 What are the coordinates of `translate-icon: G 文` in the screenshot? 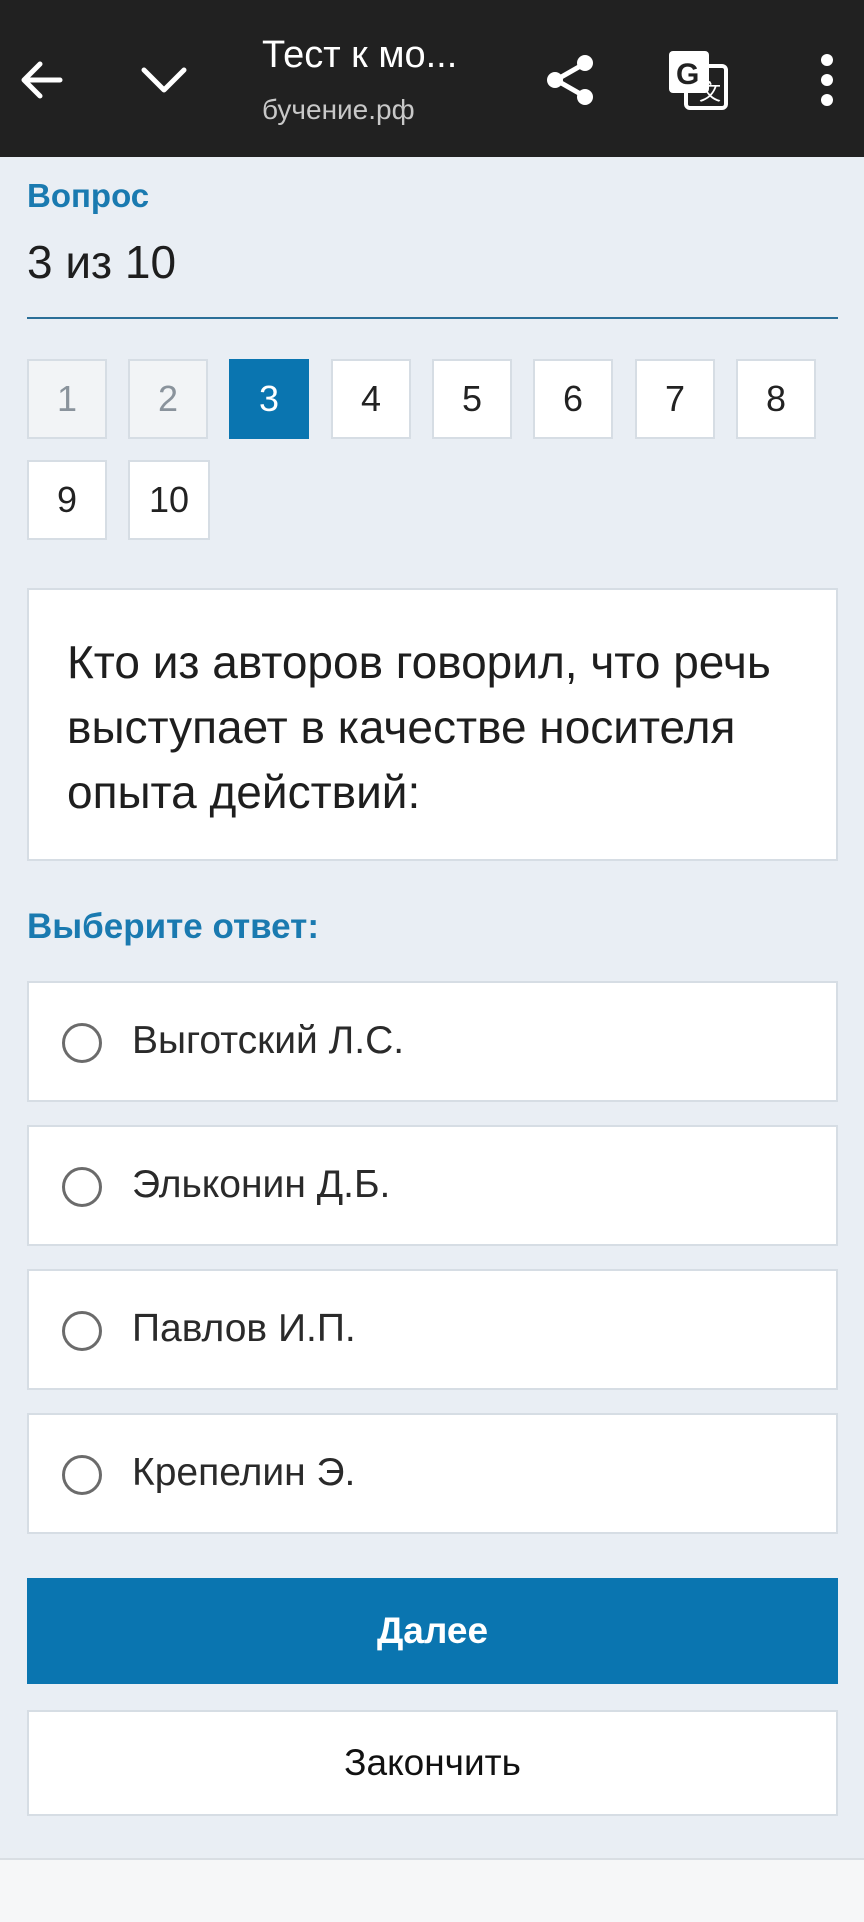 It's located at (698, 80).